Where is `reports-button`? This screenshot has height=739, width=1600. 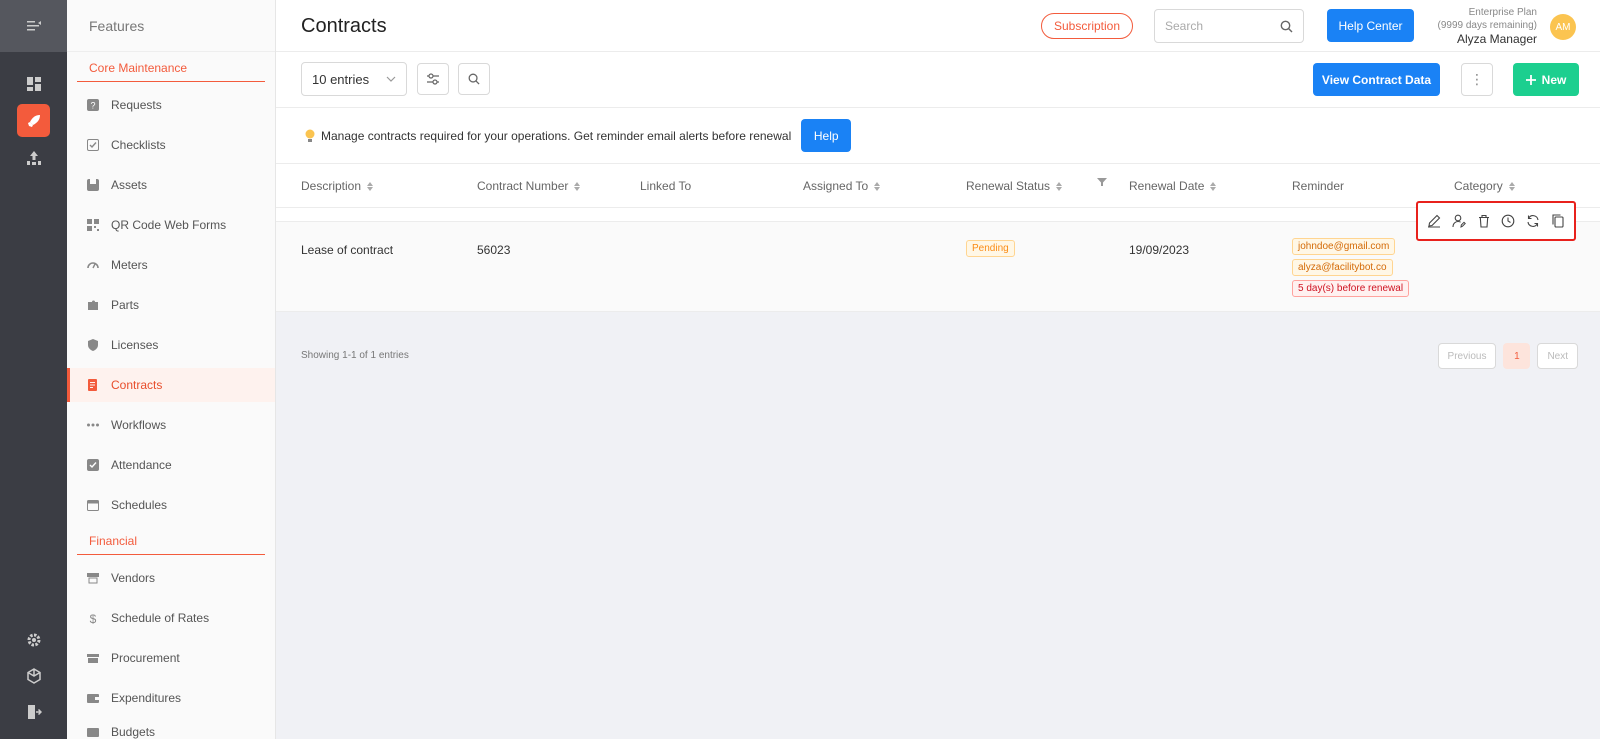 reports-button is located at coordinates (33, 157).